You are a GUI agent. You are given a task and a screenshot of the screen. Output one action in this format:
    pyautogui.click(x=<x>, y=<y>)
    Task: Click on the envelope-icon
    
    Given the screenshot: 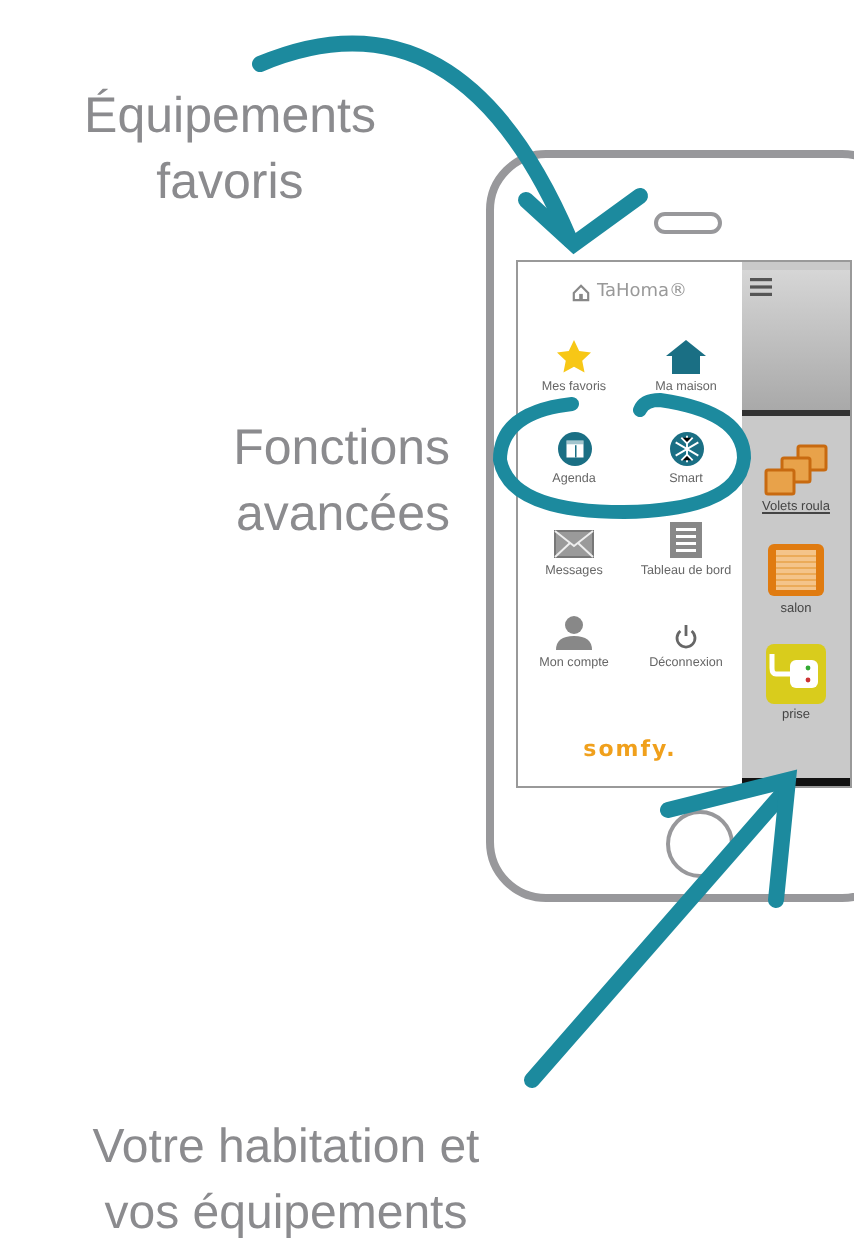 What is the action you would take?
    pyautogui.click(x=574, y=544)
    